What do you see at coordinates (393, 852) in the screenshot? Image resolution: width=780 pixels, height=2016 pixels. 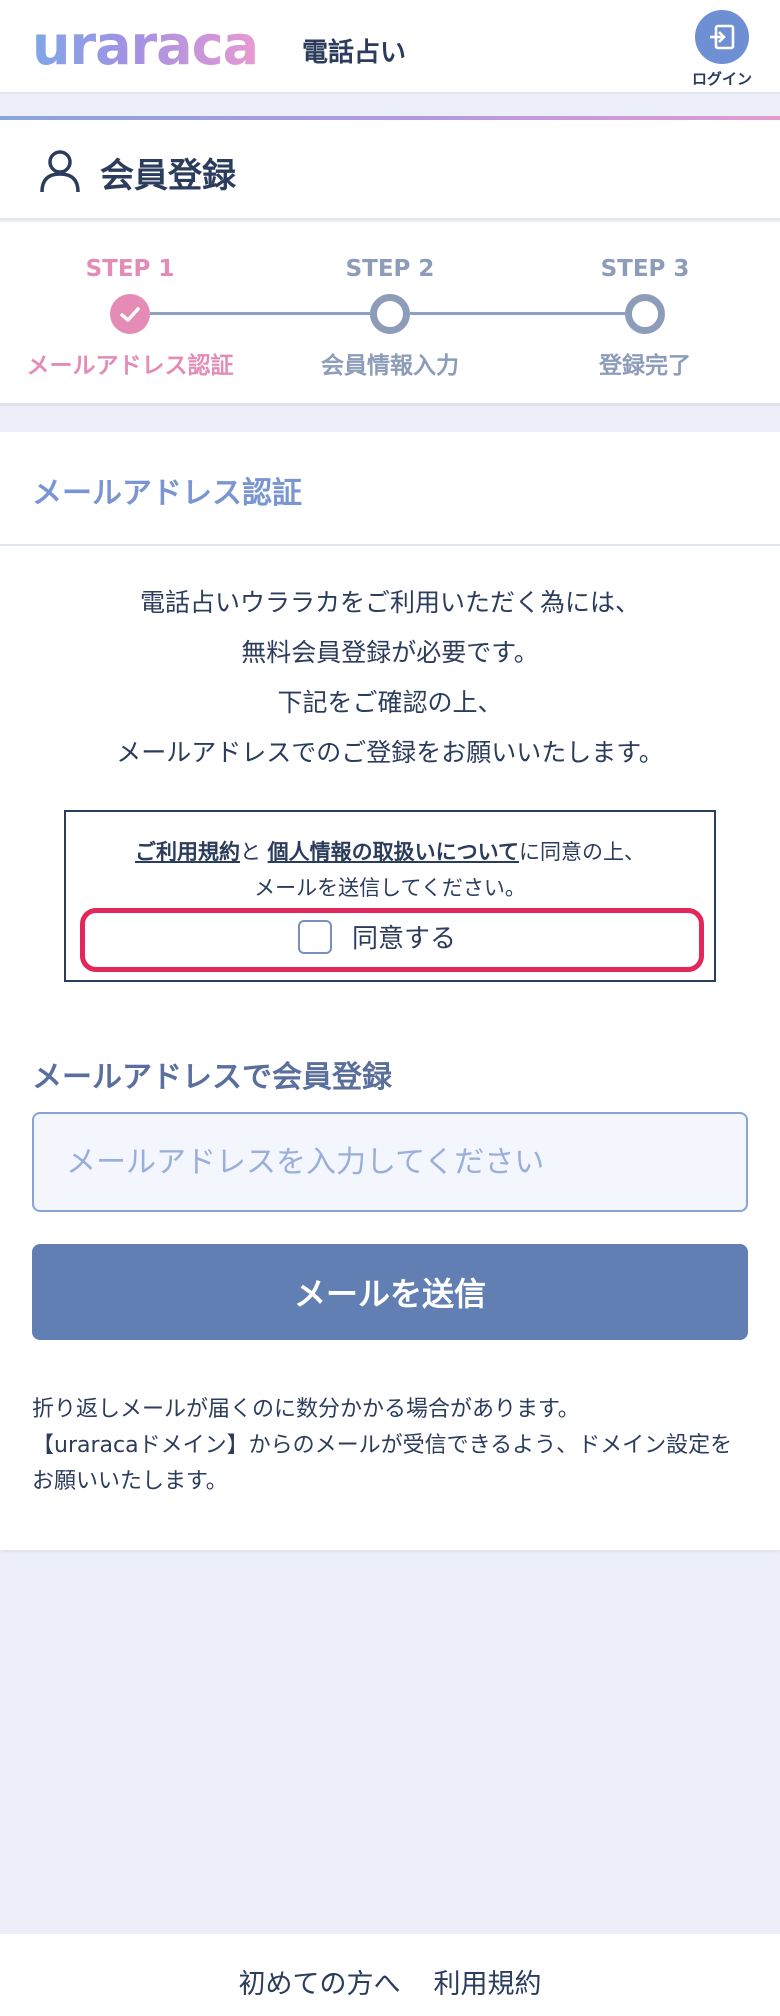 I see `privacy-link: 個人情報の取扱いについて` at bounding box center [393, 852].